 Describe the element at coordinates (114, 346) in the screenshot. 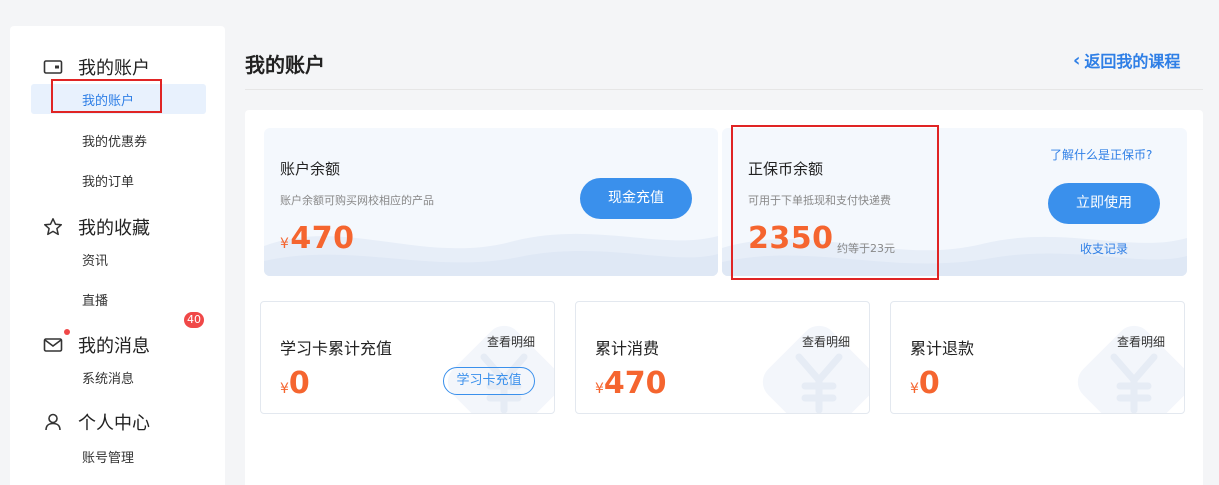

I see `sidebar-group-label: 我的消息` at that location.